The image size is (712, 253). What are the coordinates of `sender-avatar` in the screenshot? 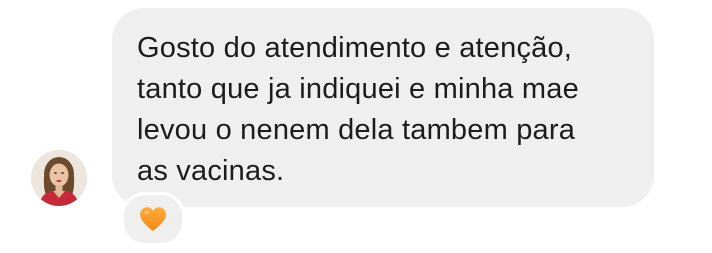 It's located at (59, 178).